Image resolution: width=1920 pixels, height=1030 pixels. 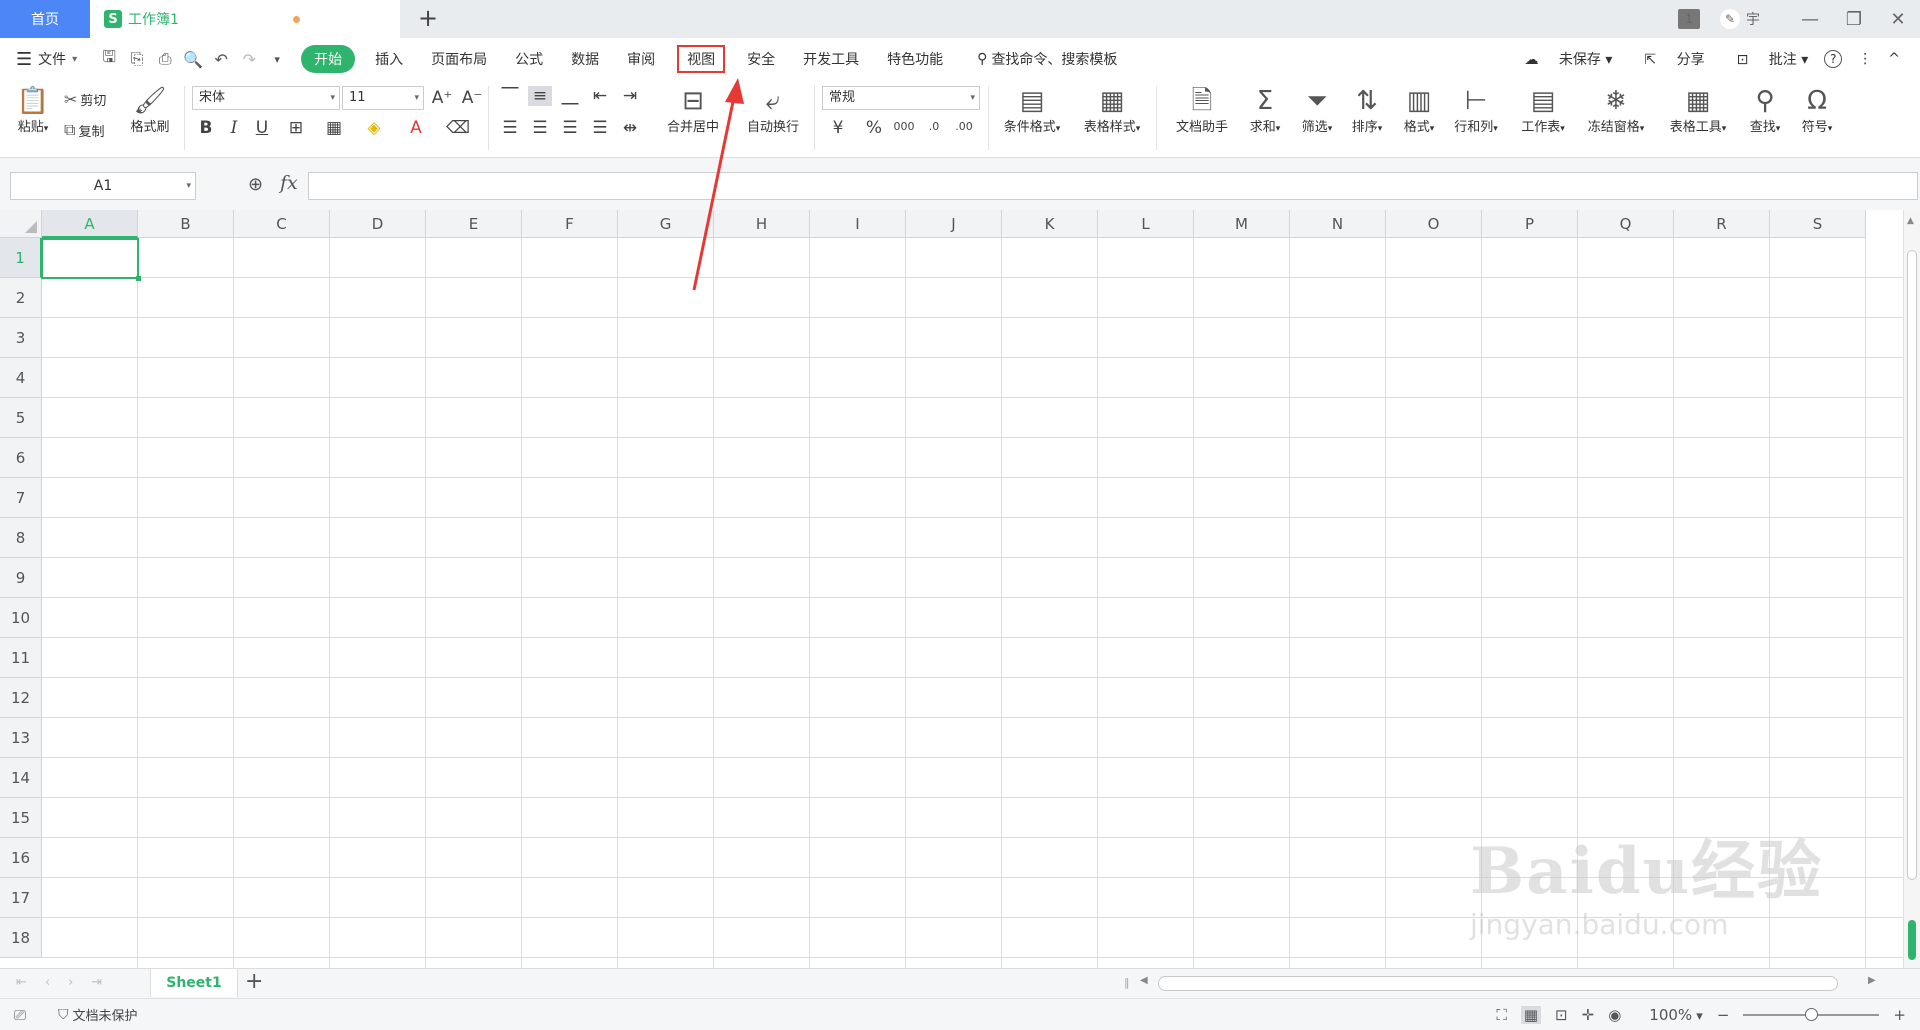 I want to click on conditional-format-button: ▤ 条件格式▾, so click(x=1032, y=110).